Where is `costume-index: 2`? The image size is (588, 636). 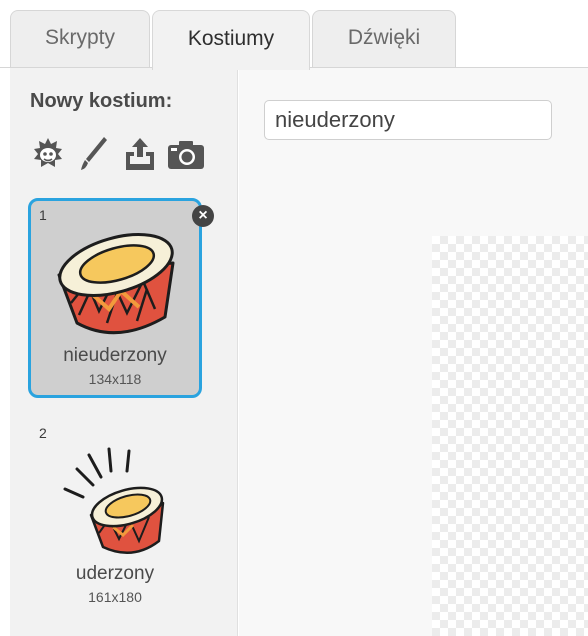 costume-index: 2 is located at coordinates (43, 433).